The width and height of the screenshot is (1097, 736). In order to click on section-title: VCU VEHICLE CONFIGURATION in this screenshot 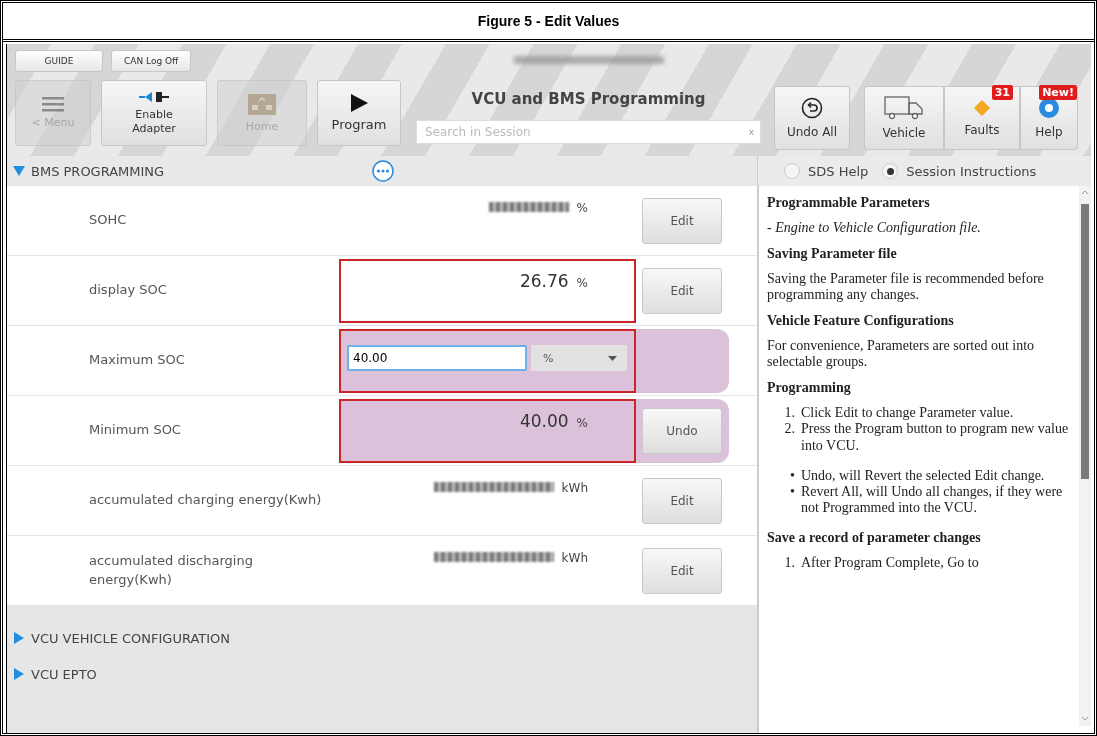, I will do `click(131, 638)`.